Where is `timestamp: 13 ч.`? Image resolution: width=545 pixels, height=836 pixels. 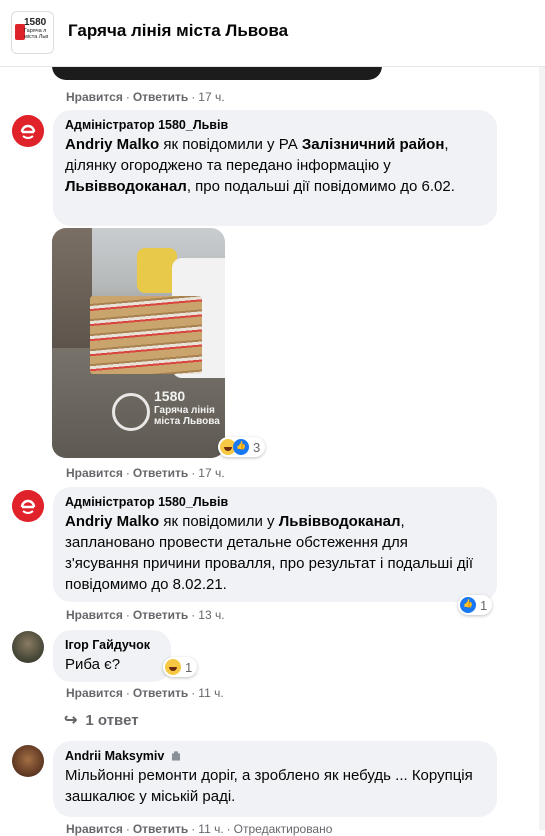 timestamp: 13 ч. is located at coordinates (211, 615).